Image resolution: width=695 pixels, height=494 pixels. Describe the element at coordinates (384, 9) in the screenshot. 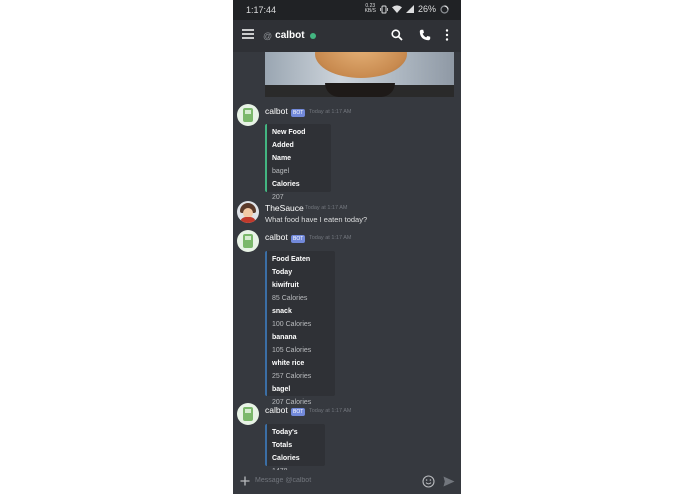

I see `vibrate-icon` at that location.